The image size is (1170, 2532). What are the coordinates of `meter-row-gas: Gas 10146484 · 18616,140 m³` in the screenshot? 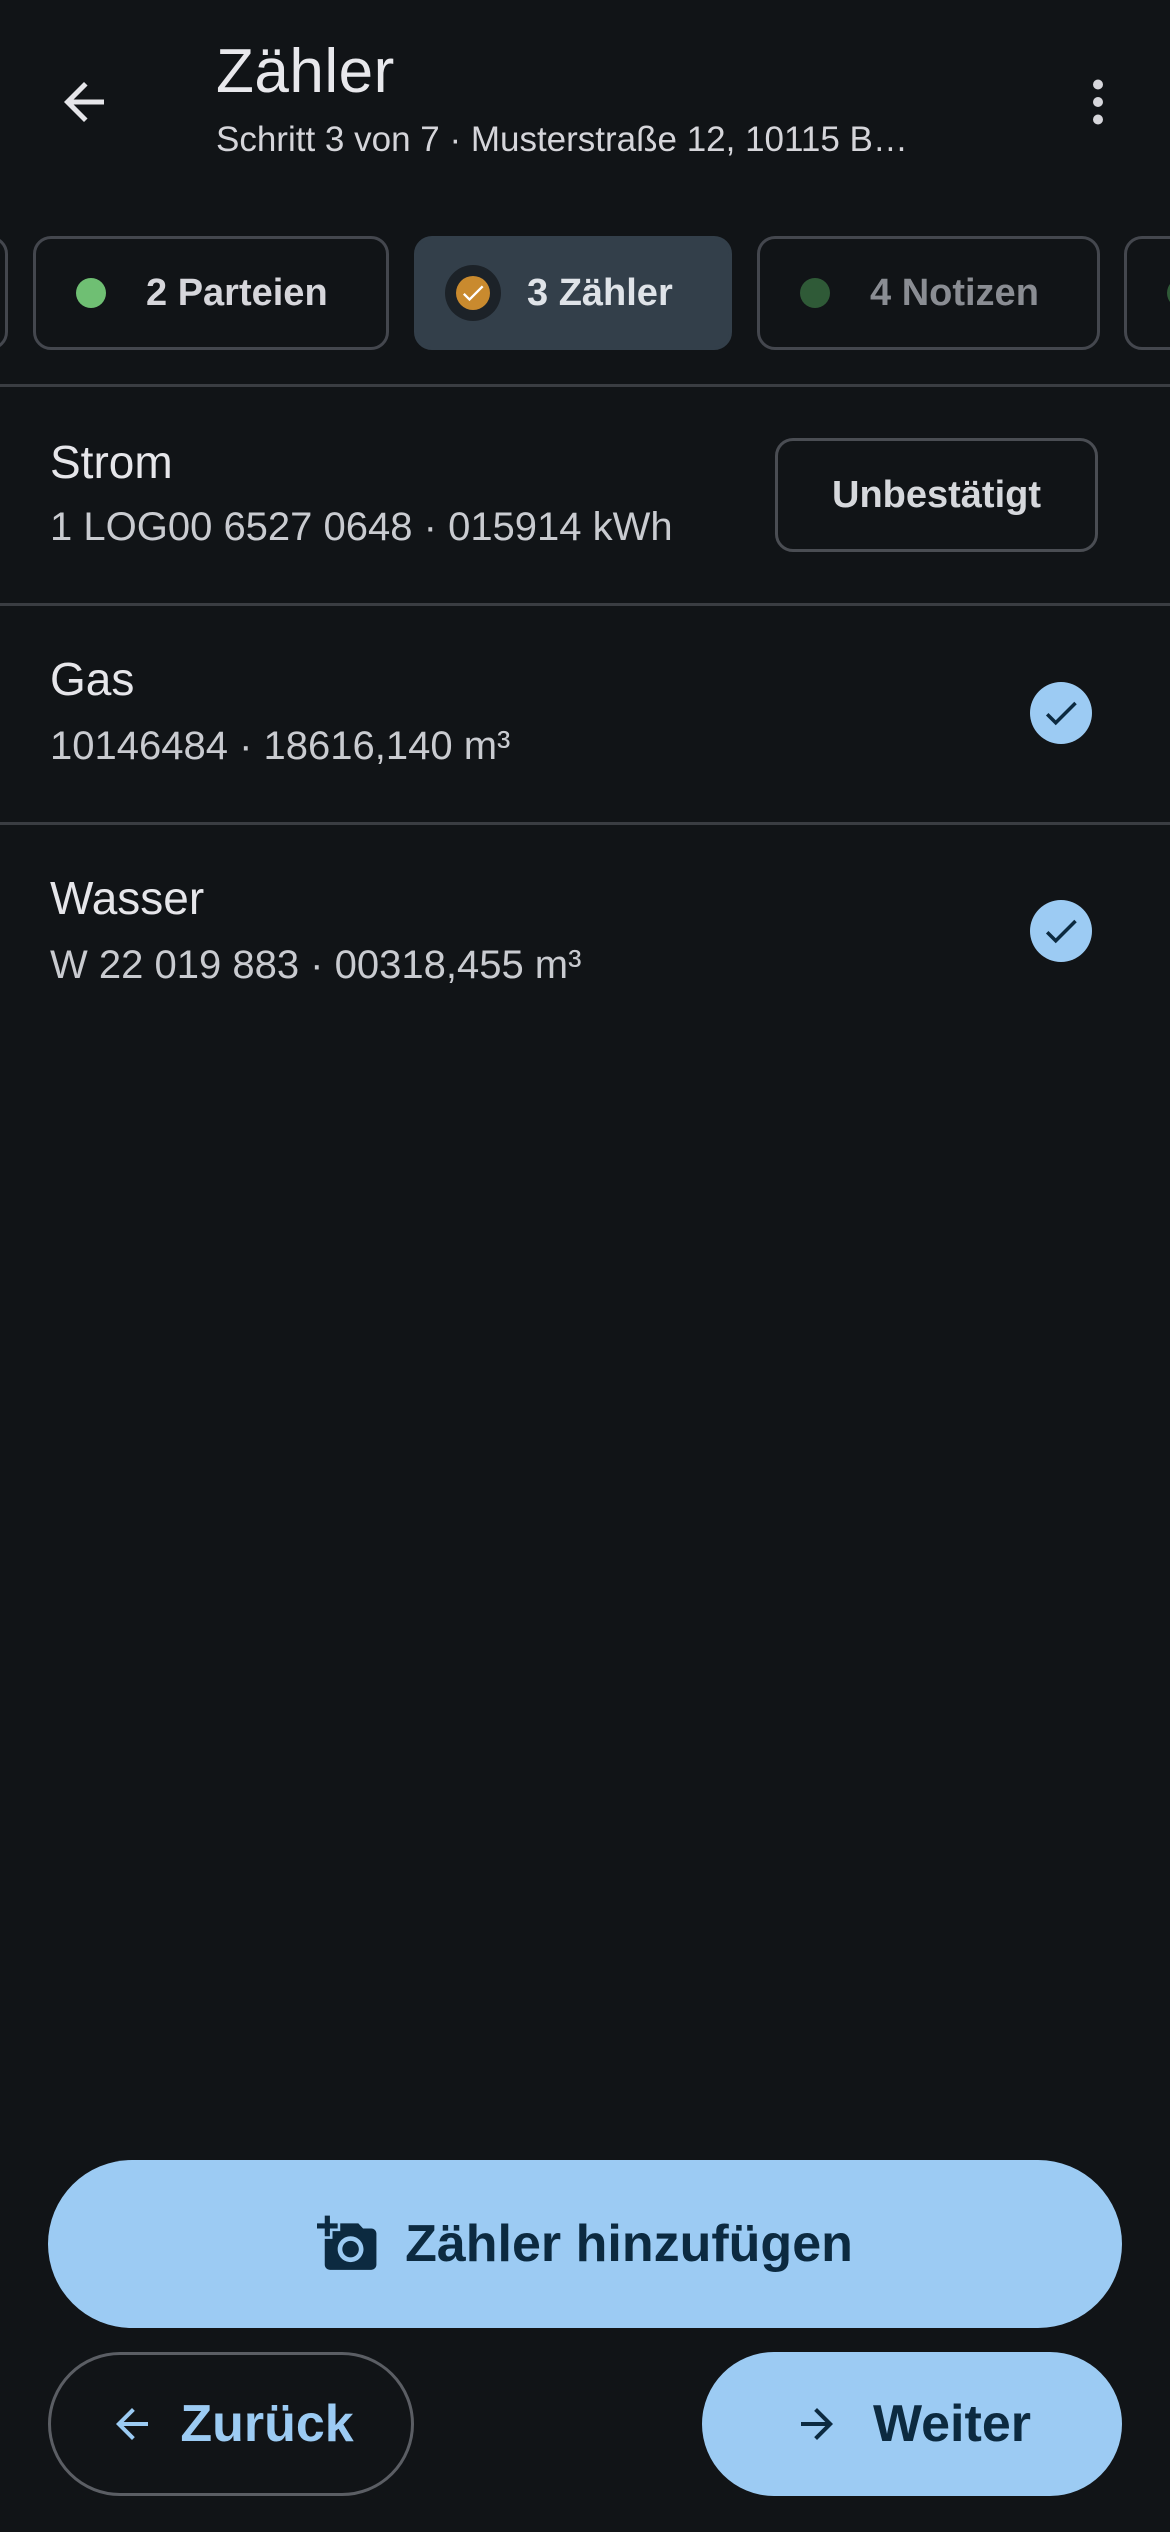 It's located at (585, 714).